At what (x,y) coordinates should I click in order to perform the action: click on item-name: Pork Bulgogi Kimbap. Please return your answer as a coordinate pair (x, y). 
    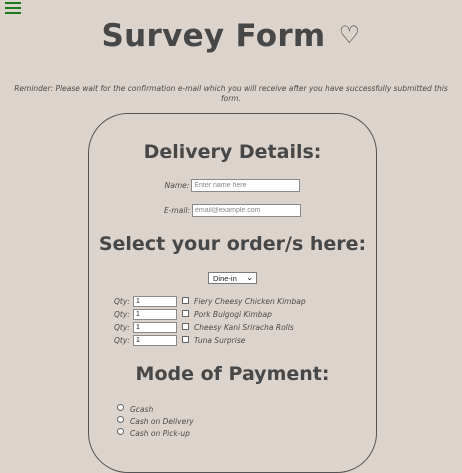
    Looking at the image, I should click on (233, 314).